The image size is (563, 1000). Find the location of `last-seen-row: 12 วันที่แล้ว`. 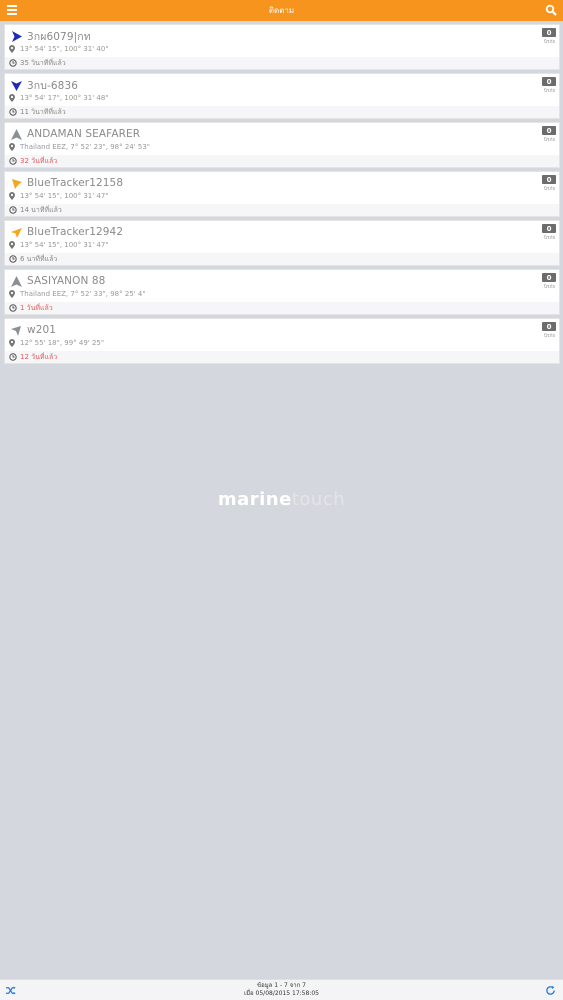

last-seen-row: 12 วันที่แล้ว is located at coordinates (282, 357).